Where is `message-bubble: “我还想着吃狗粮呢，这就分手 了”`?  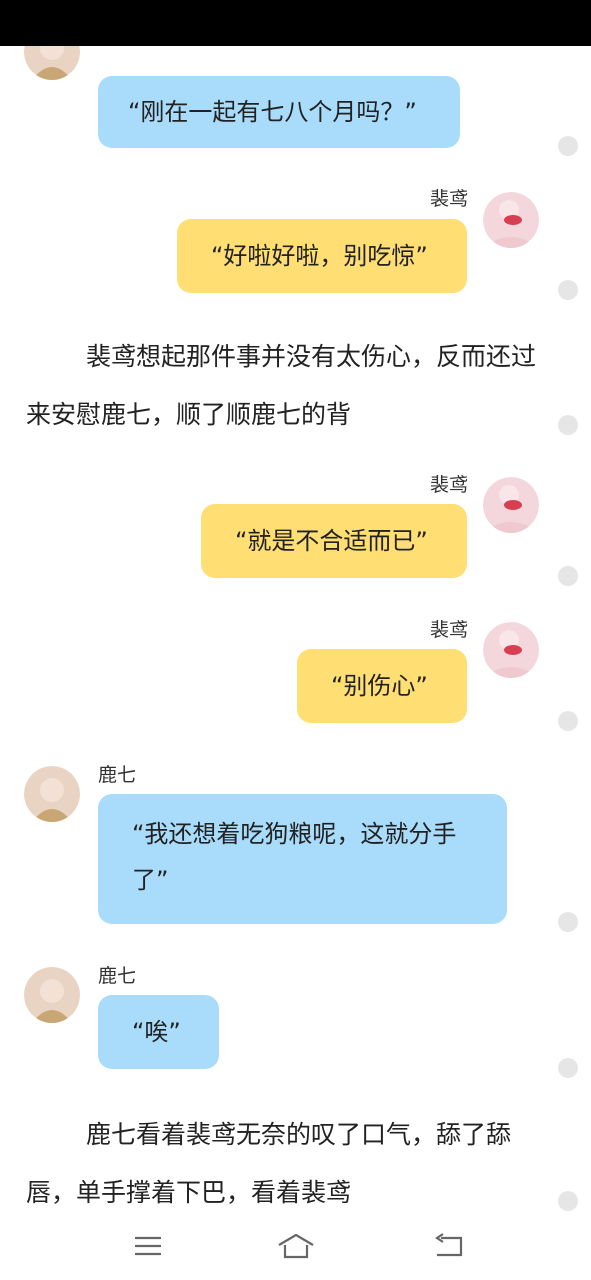
message-bubble: “我还想着吃狗粮呢，这就分手 了” is located at coordinates (302, 859).